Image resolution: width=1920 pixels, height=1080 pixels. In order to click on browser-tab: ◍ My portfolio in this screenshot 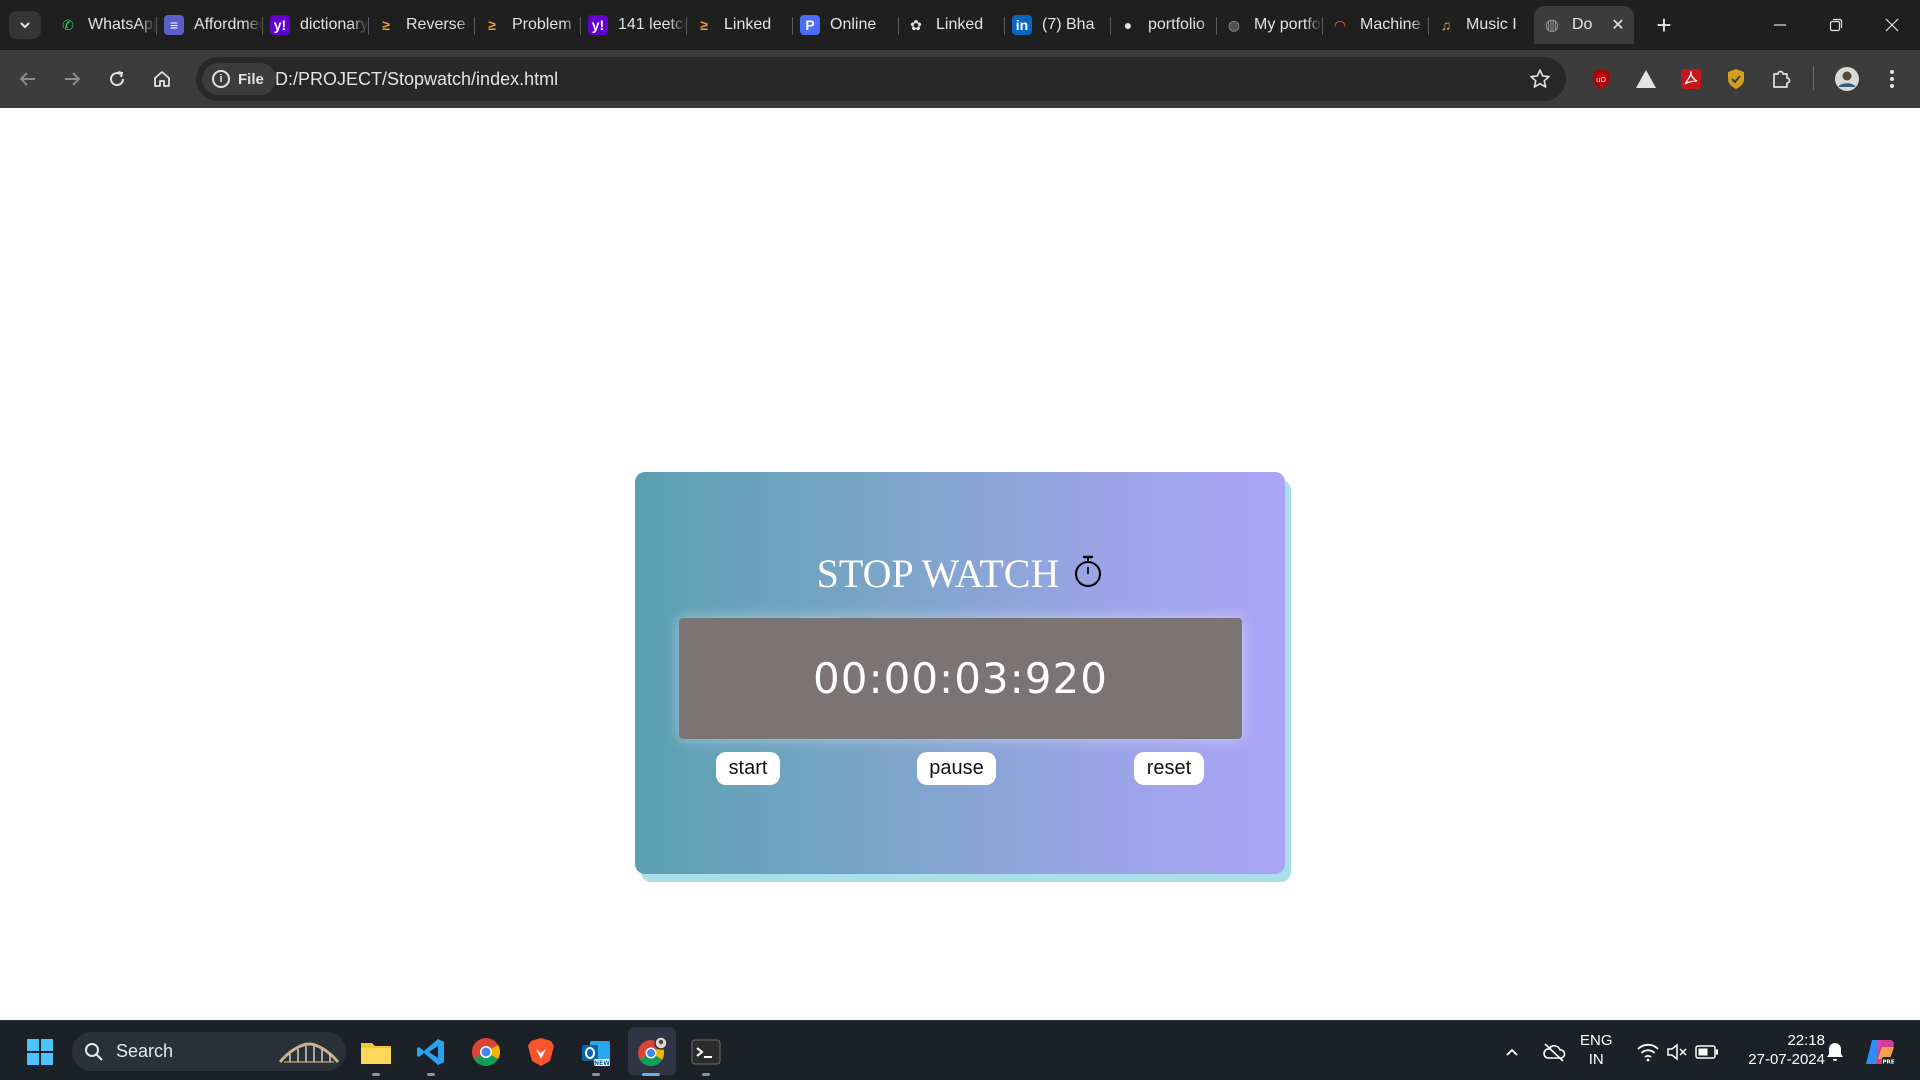, I will do `click(1269, 25)`.